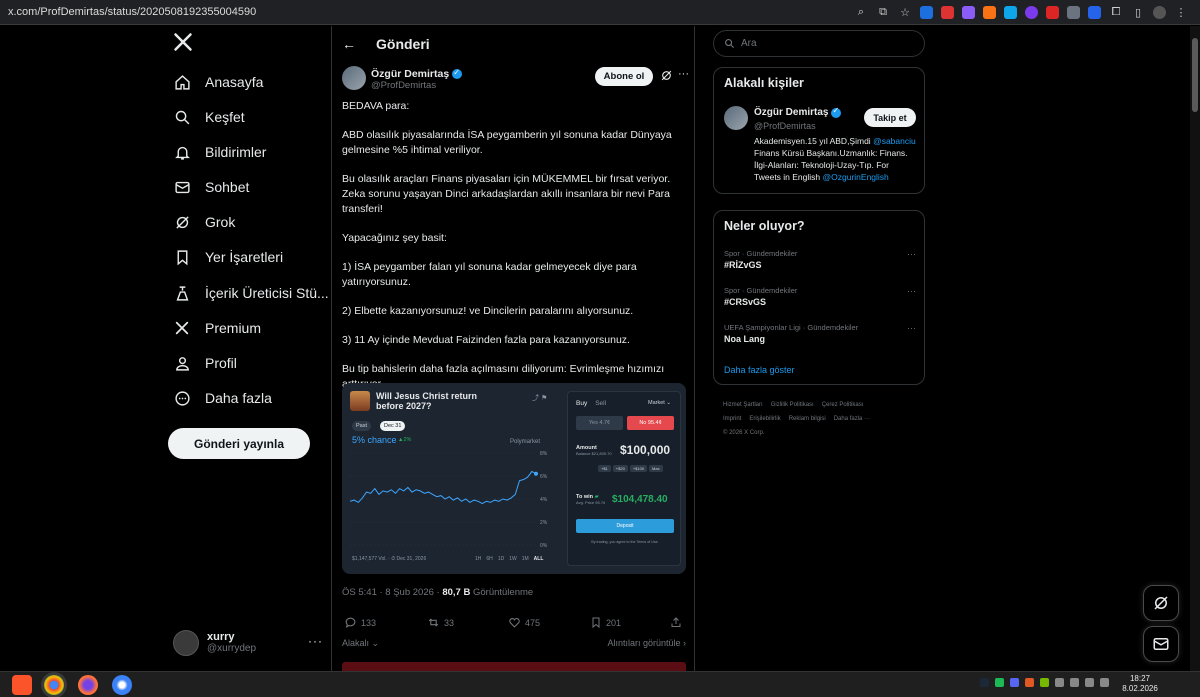  What do you see at coordinates (1014, 682) in the screenshot?
I see `discord-icon` at bounding box center [1014, 682].